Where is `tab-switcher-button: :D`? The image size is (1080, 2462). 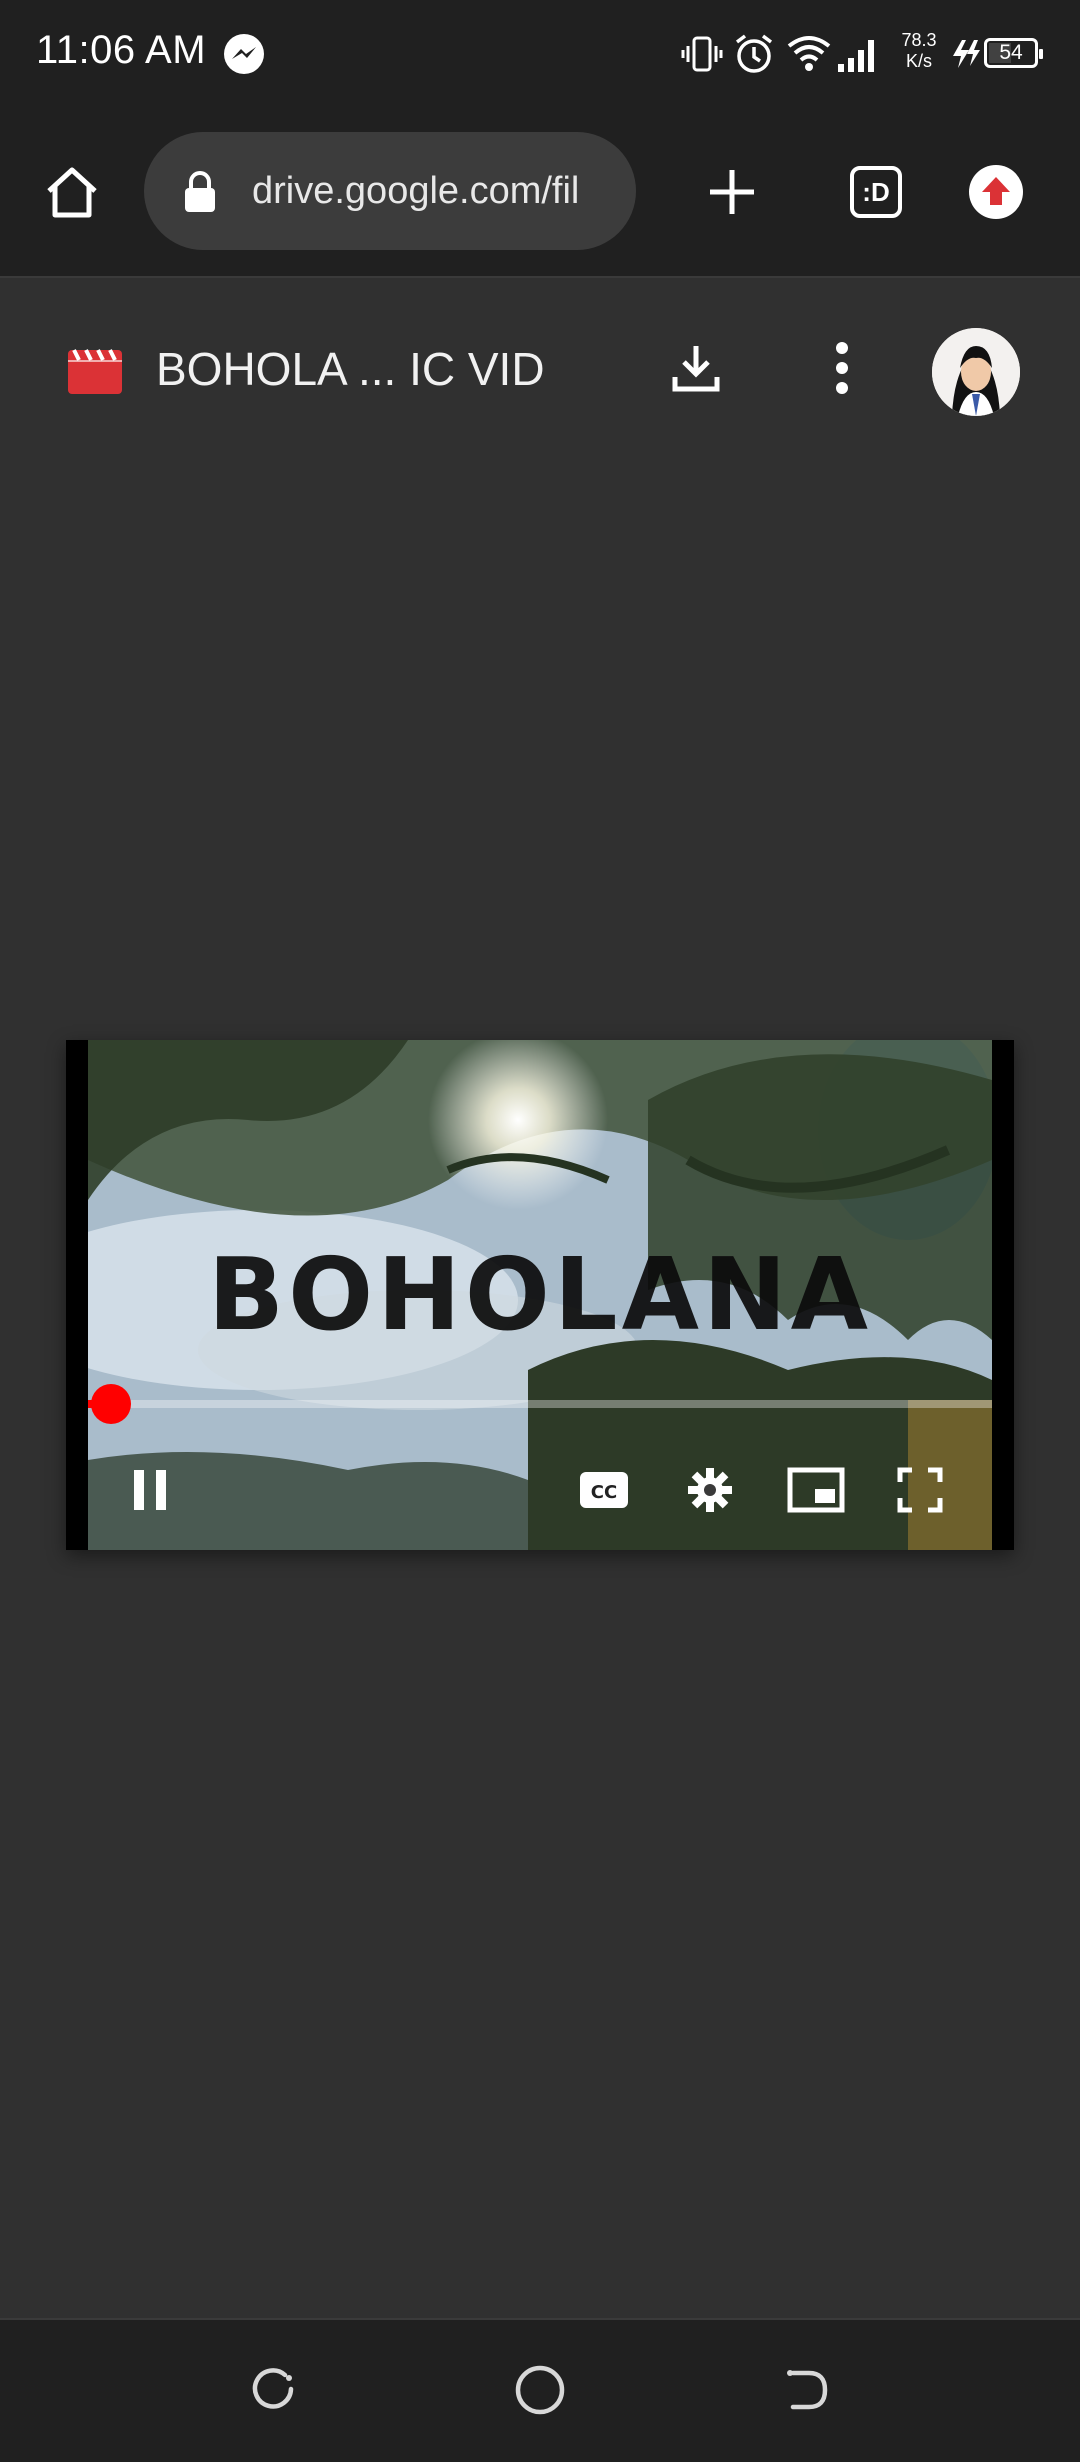
tab-switcher-button: :D is located at coordinates (876, 192).